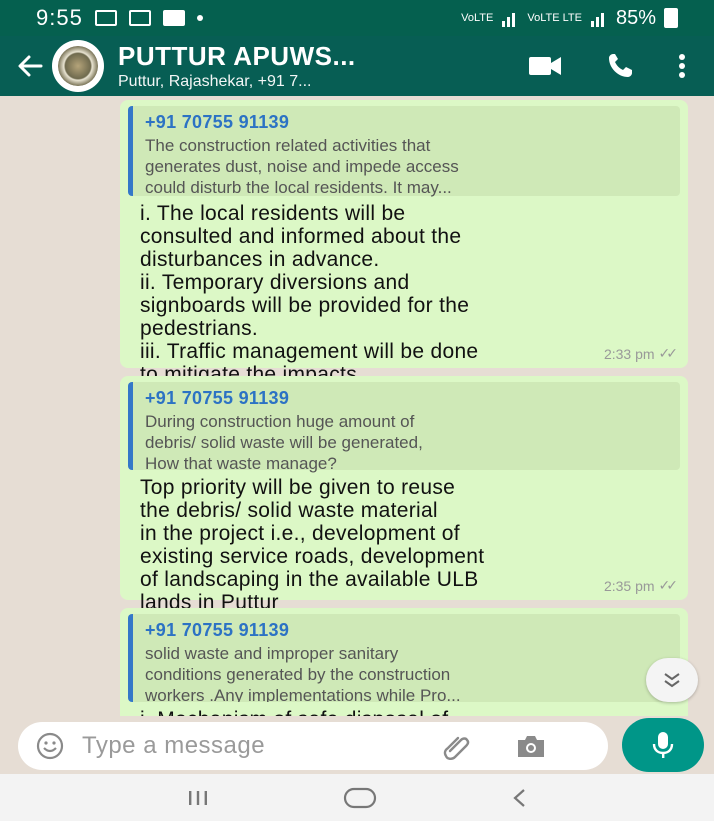 Image resolution: width=714 pixels, height=821 pixels. I want to click on message-time: 2:35 pm, so click(629, 585).